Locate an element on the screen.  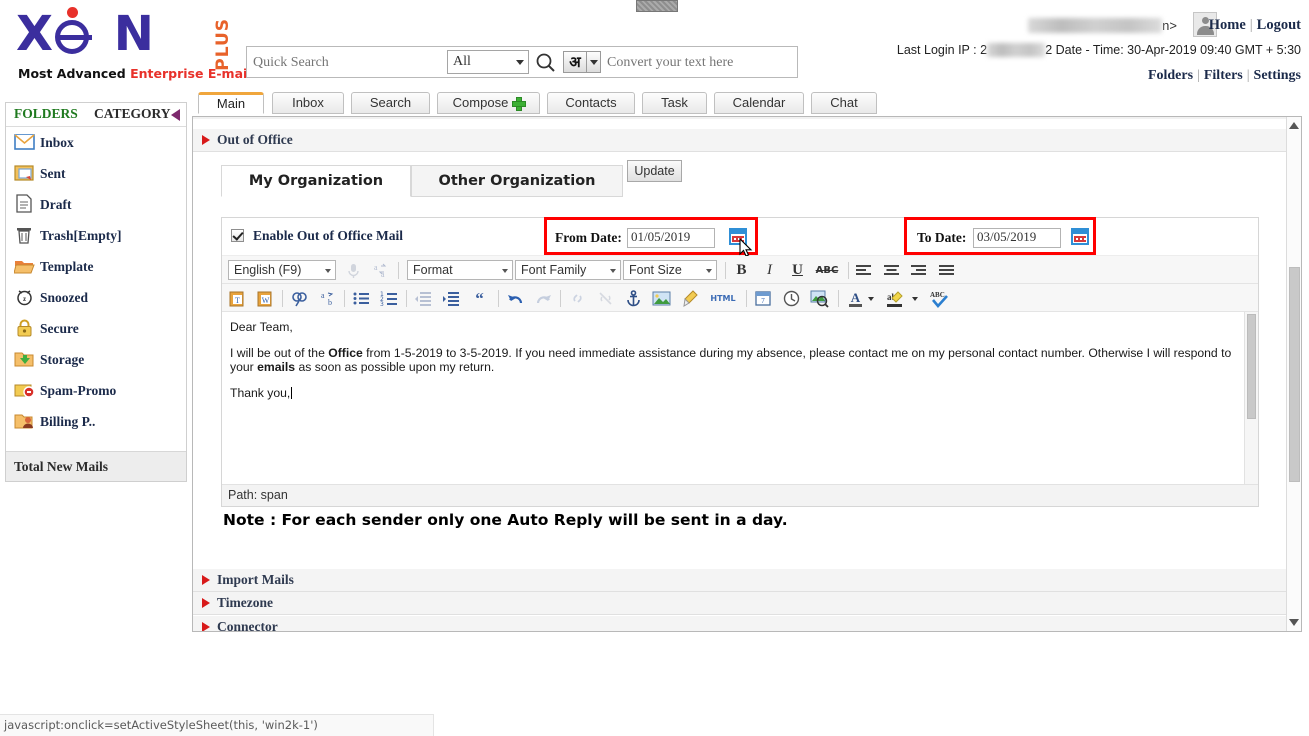
sidebar-item-trash: Trash[Empty] is located at coordinates (96, 235).